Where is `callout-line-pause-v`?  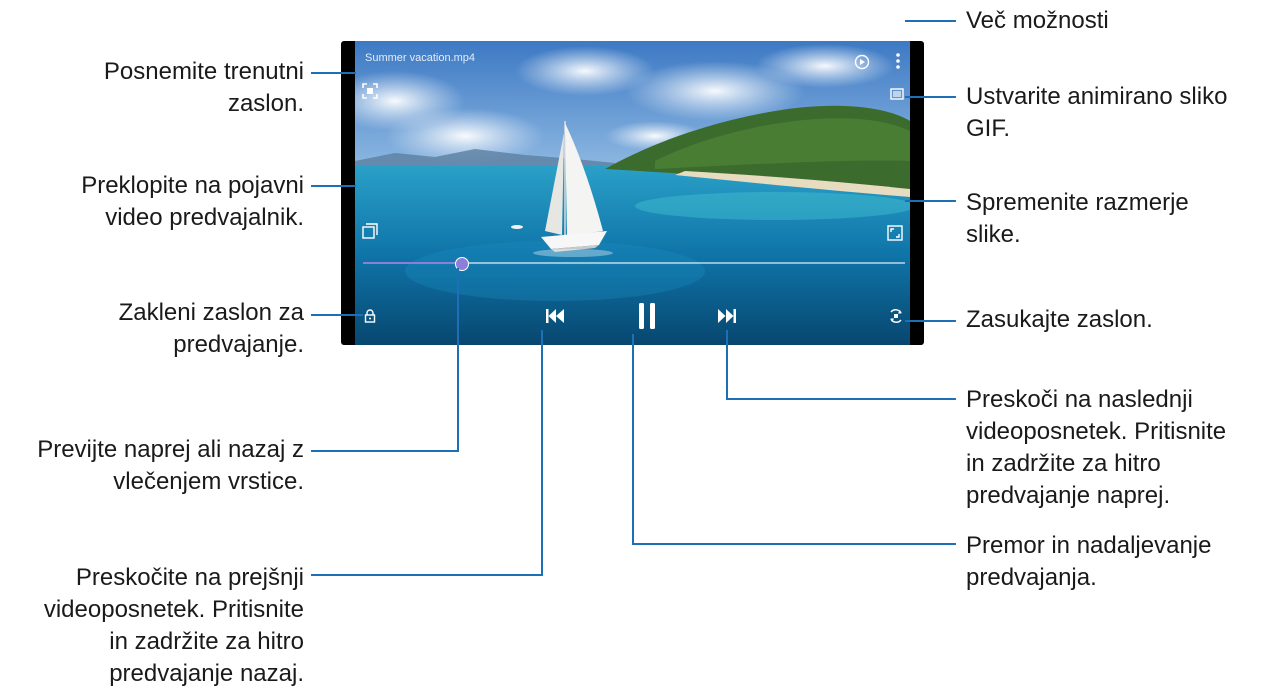 callout-line-pause-v is located at coordinates (633, 439).